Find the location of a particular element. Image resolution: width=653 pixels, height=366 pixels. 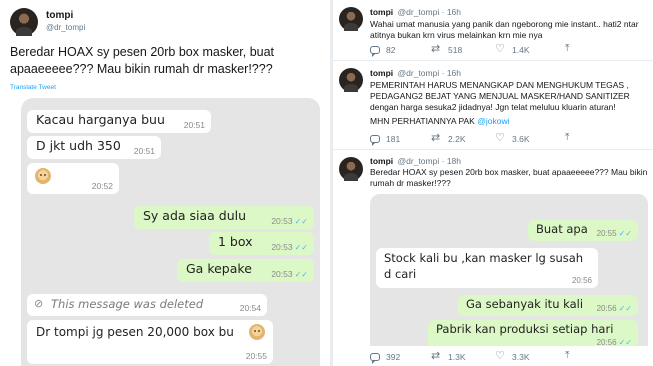

retweet-button: 2.2K is located at coordinates (448, 137).